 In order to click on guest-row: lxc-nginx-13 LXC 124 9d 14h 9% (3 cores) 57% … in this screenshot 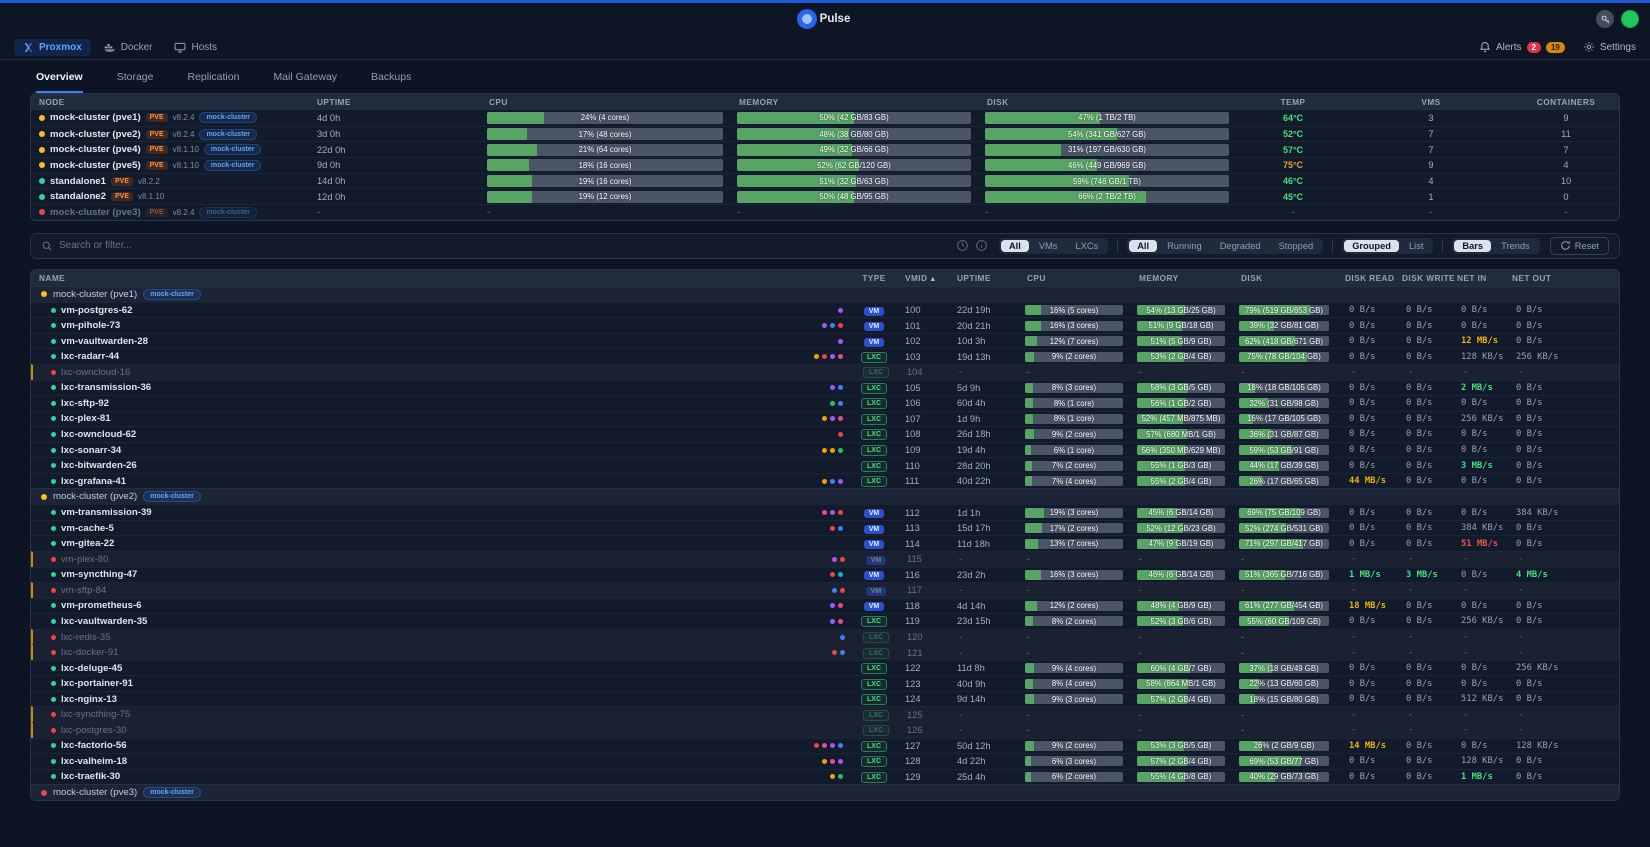, I will do `click(825, 698)`.